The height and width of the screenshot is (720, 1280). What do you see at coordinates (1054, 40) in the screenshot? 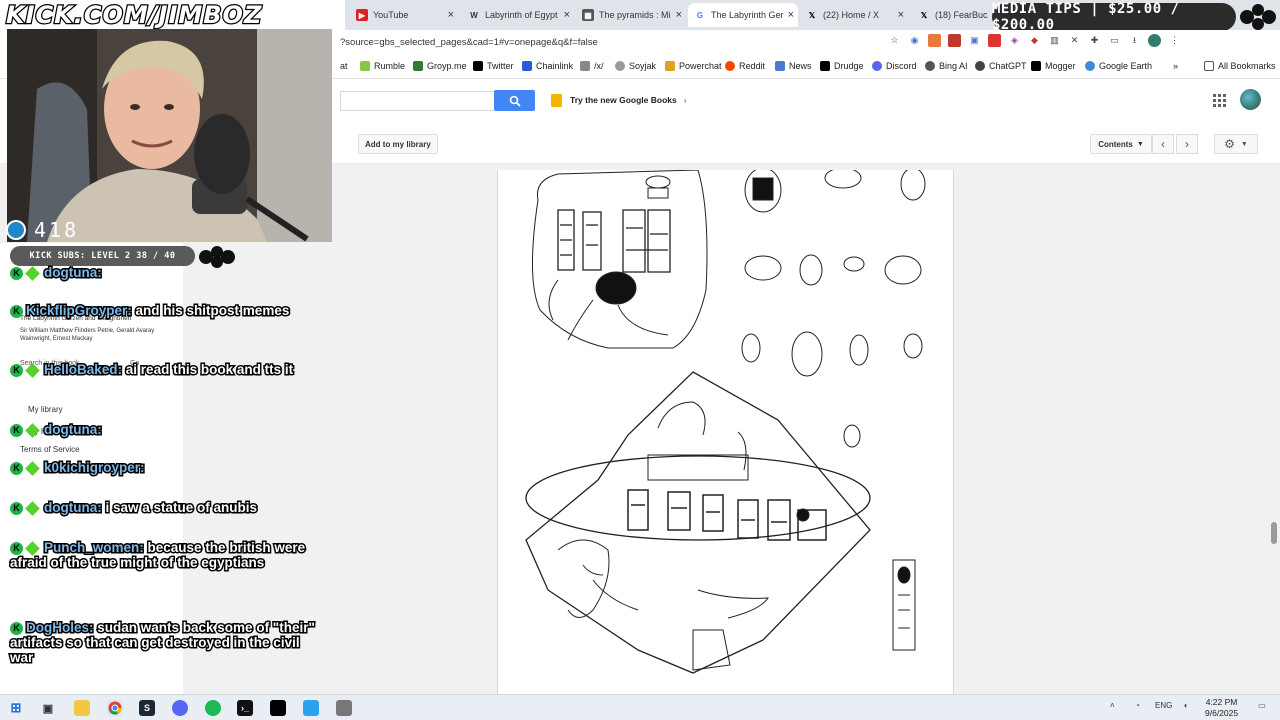
I see `extension-icon: ▥` at bounding box center [1054, 40].